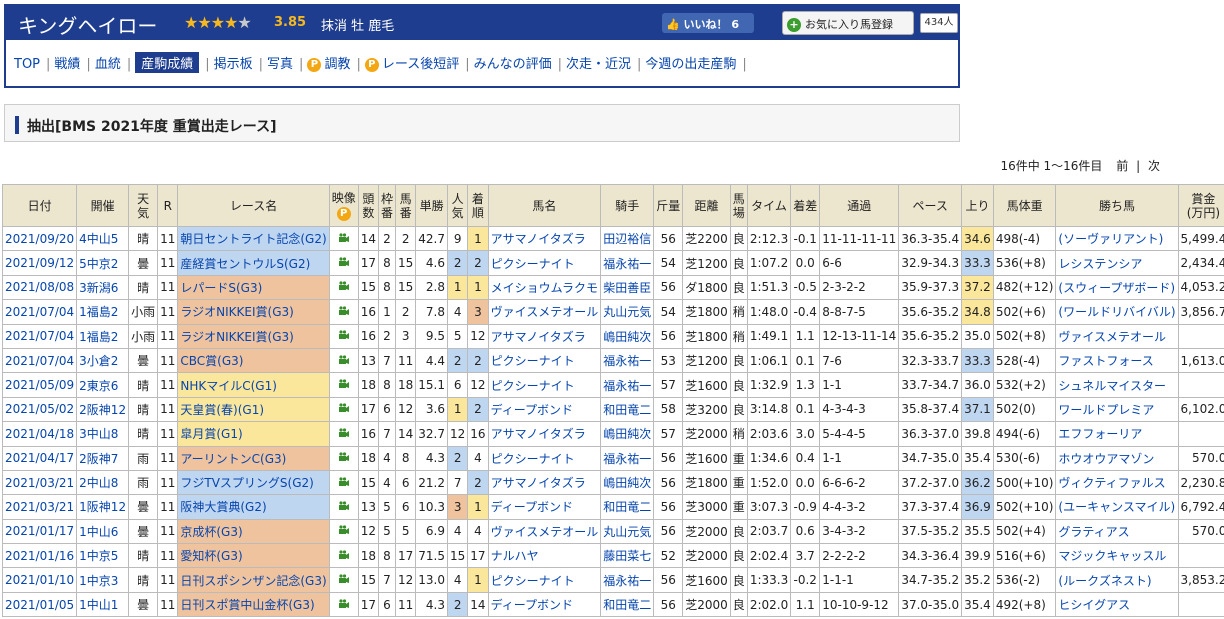 The image size is (1224, 619). What do you see at coordinates (103, 507) in the screenshot?
I see `table-cell: 1阪神12` at bounding box center [103, 507].